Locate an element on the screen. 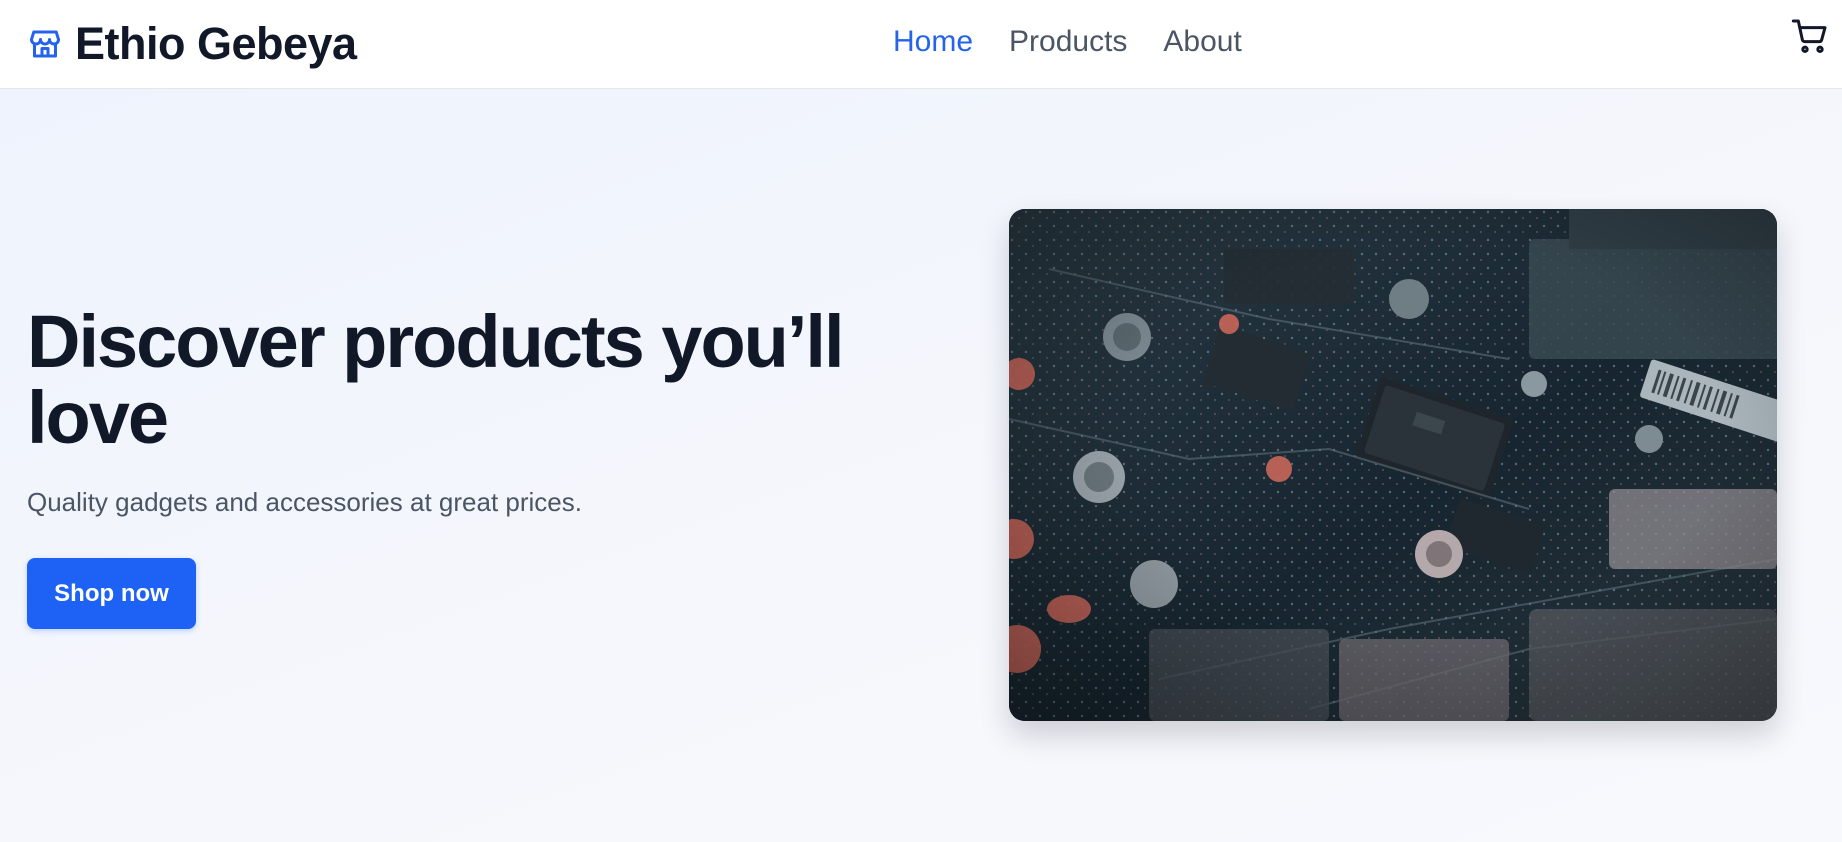 The width and height of the screenshot is (1842, 842). brand-name: Ethio Gebeya is located at coordinates (216, 43).